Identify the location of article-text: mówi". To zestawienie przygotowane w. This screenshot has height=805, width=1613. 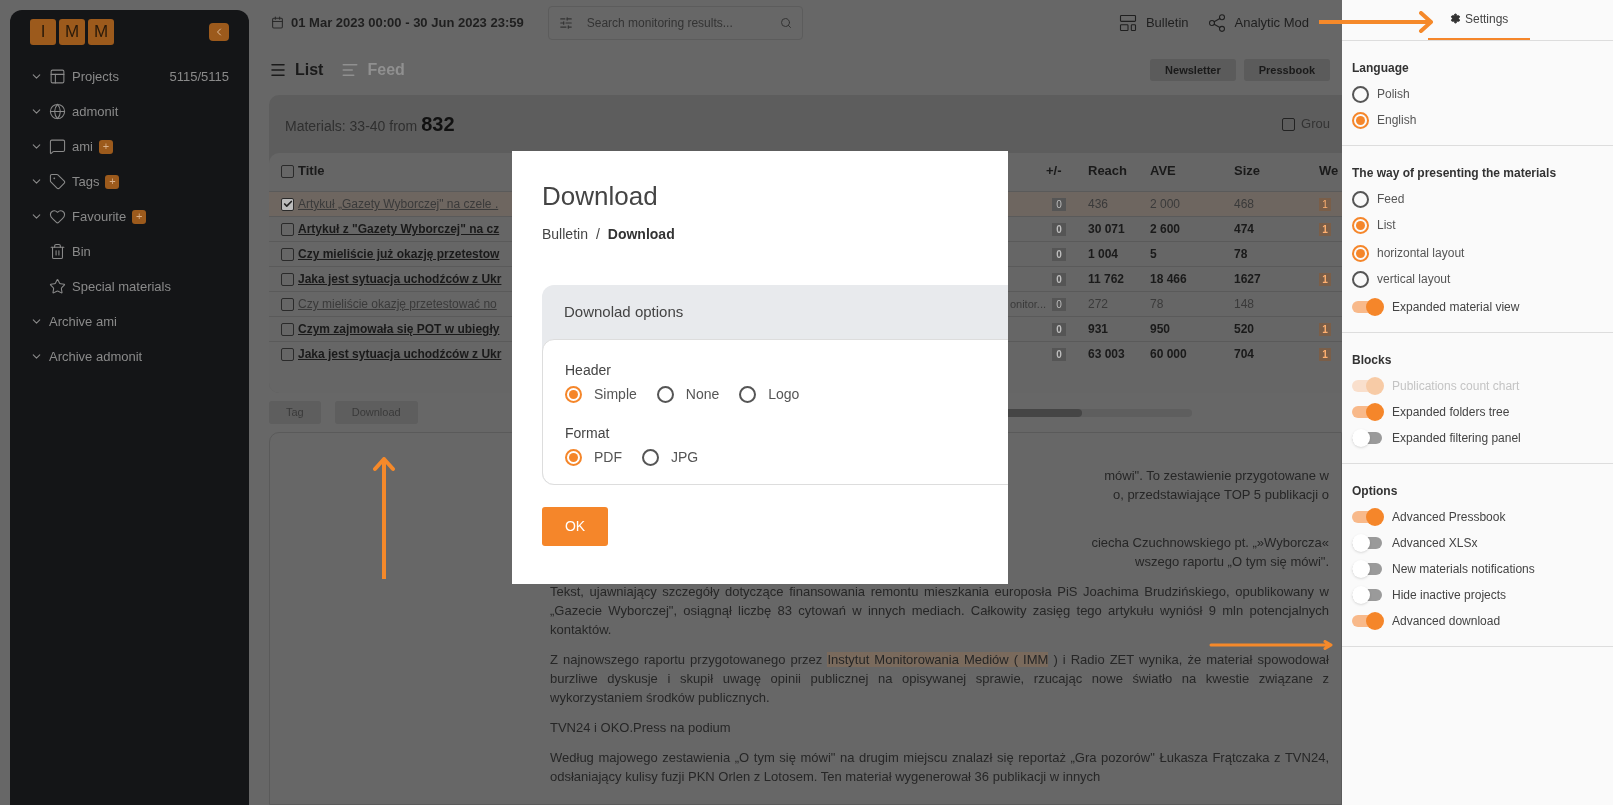
(1216, 476).